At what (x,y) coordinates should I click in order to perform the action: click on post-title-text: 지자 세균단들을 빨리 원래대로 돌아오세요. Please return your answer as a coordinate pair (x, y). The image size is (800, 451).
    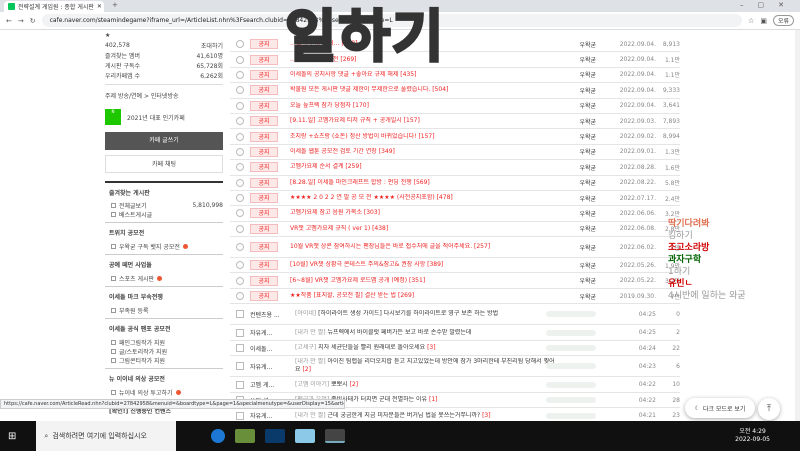
    Looking at the image, I should click on (371, 347).